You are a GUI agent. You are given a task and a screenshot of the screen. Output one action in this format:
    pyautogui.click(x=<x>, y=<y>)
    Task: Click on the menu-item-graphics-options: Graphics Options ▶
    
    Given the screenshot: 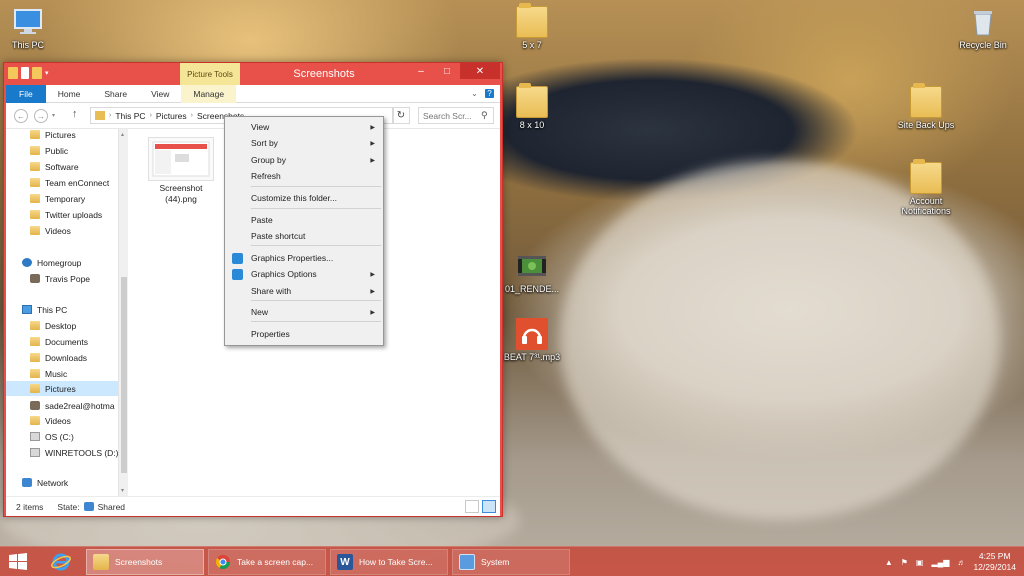 What is the action you would take?
    pyautogui.click(x=304, y=274)
    